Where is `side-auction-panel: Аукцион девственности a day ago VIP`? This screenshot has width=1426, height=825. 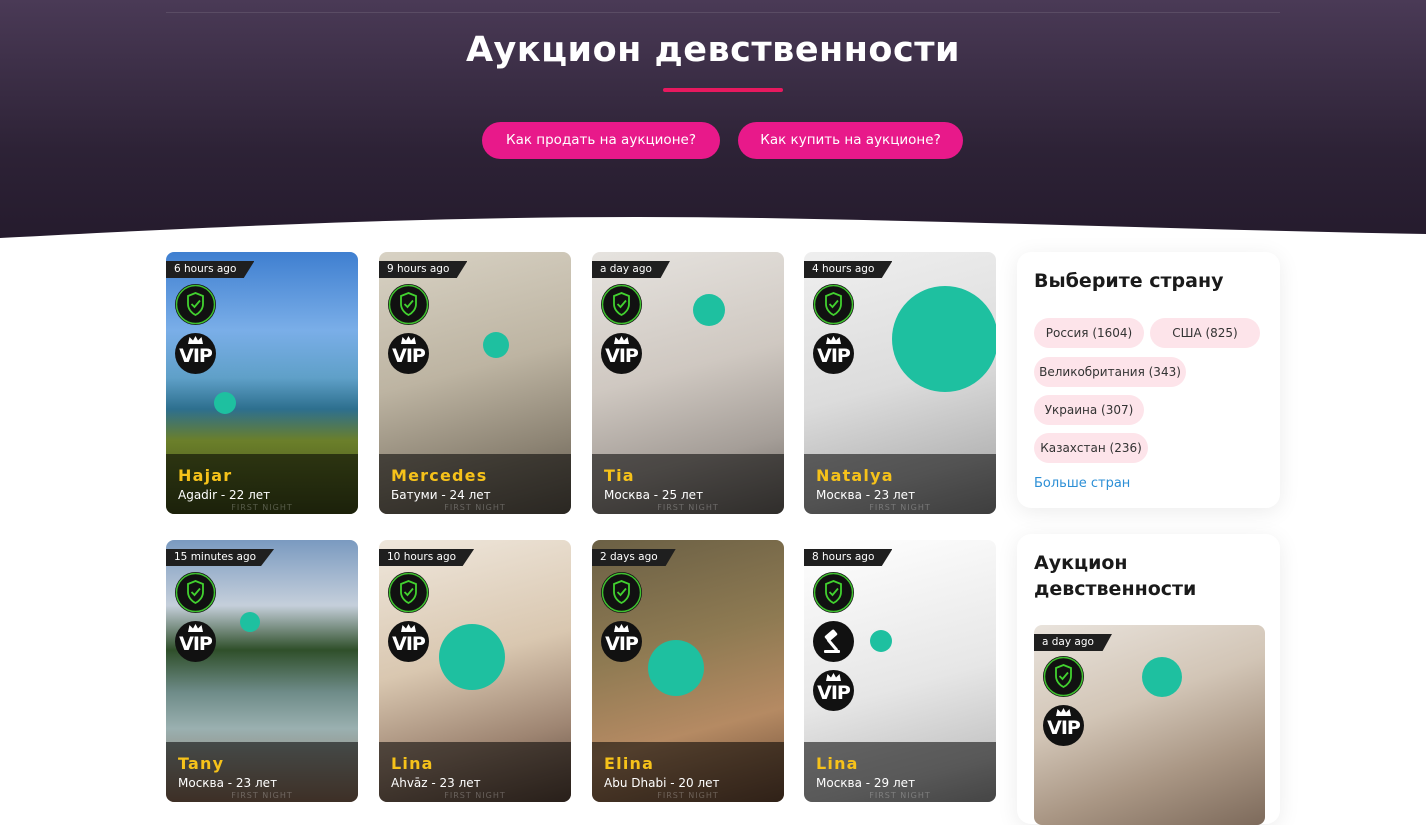
side-auction-panel: Аукцион девственности a day ago VIP is located at coordinates (1148, 679).